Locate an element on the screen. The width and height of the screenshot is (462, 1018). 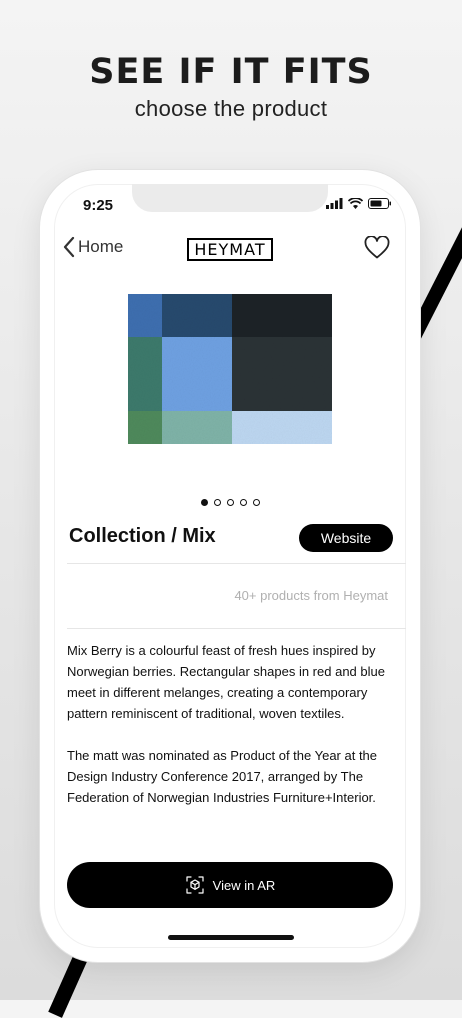
carousel-indicator is located at coordinates (230, 502).